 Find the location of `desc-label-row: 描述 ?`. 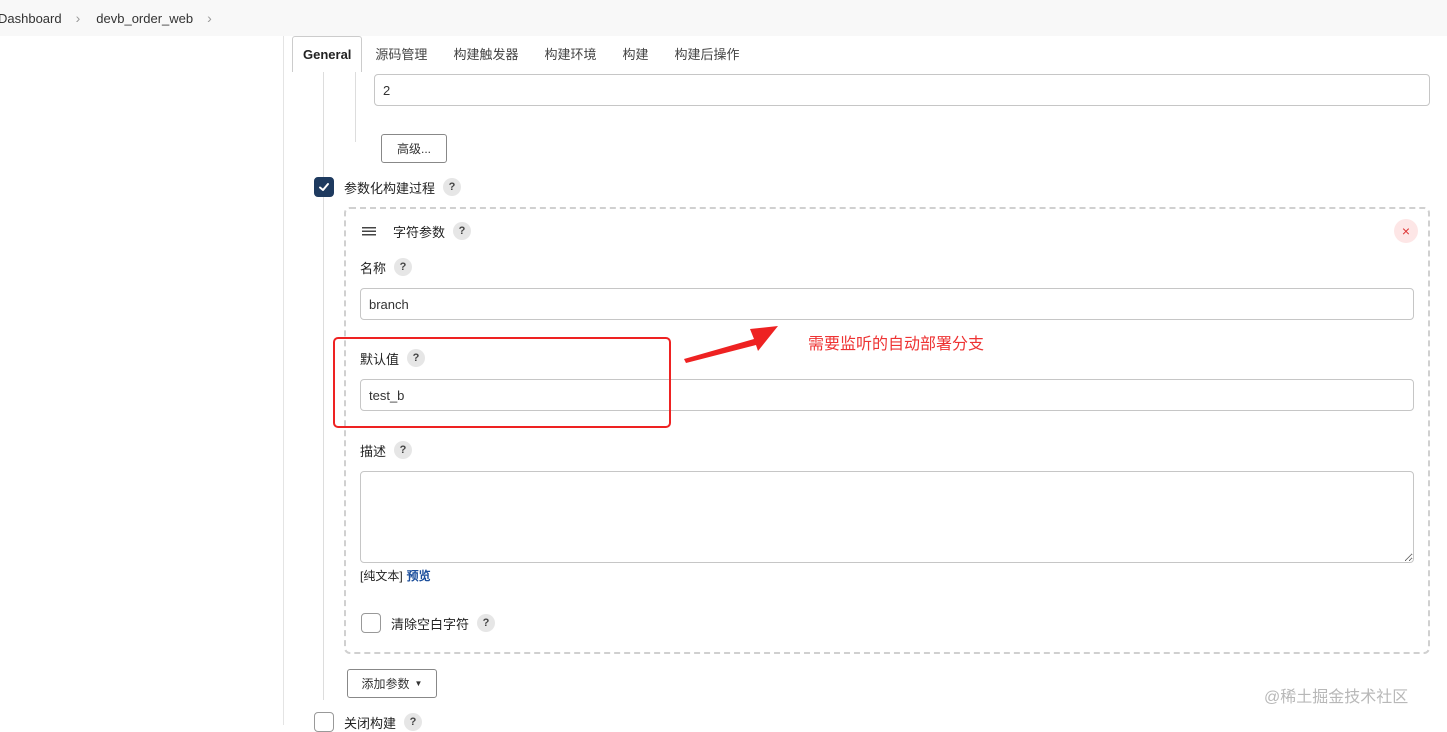

desc-label-row: 描述 ? is located at coordinates (386, 450).